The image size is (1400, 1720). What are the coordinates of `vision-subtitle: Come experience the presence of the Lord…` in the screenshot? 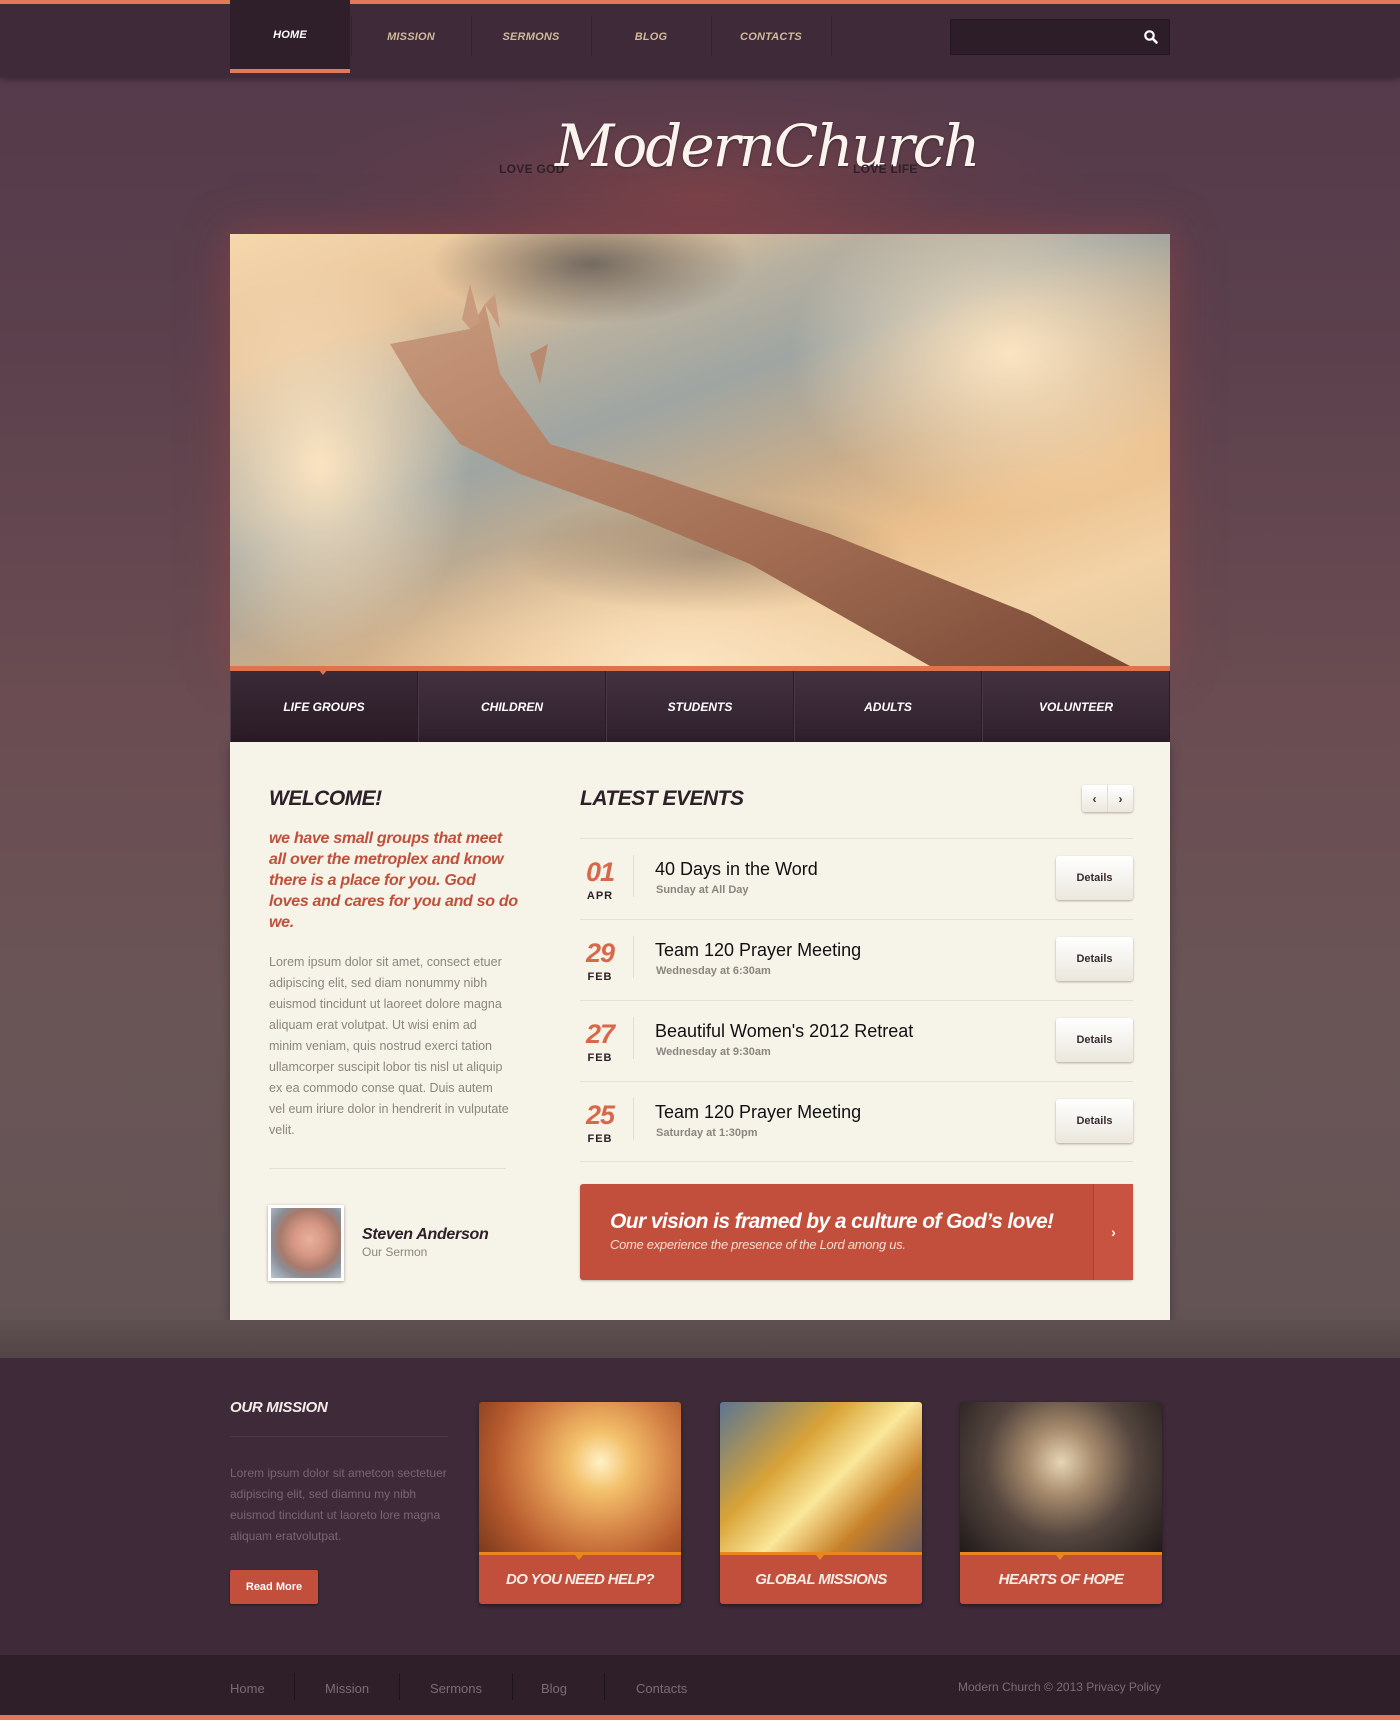 It's located at (758, 1244).